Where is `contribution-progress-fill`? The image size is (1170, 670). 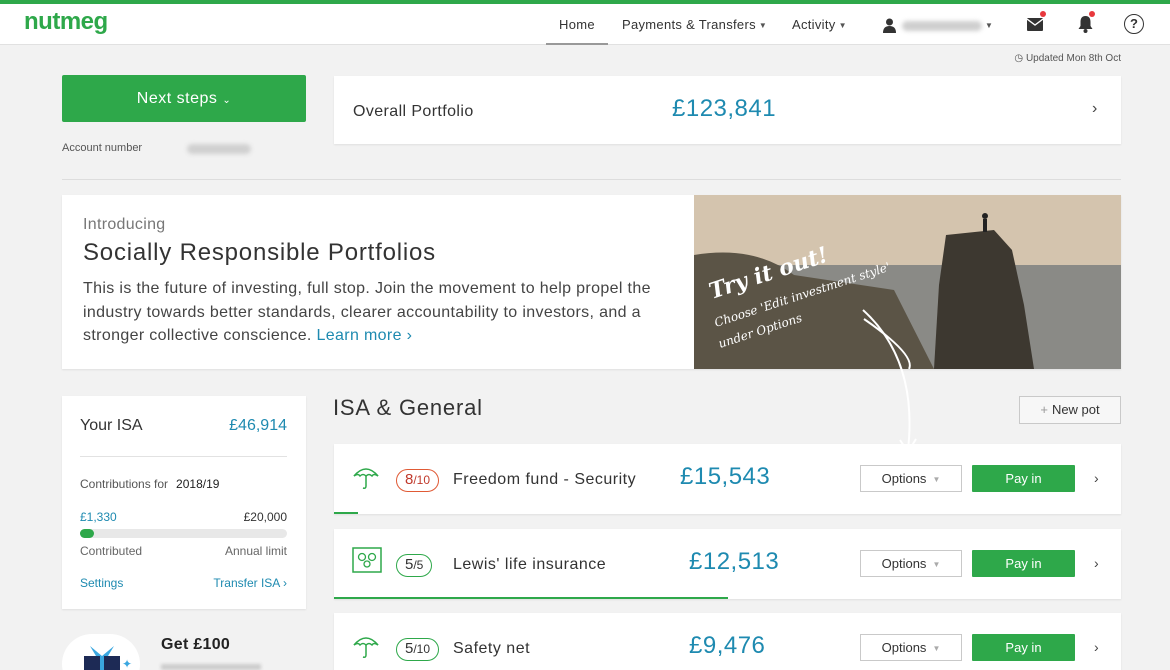 contribution-progress-fill is located at coordinates (87, 533).